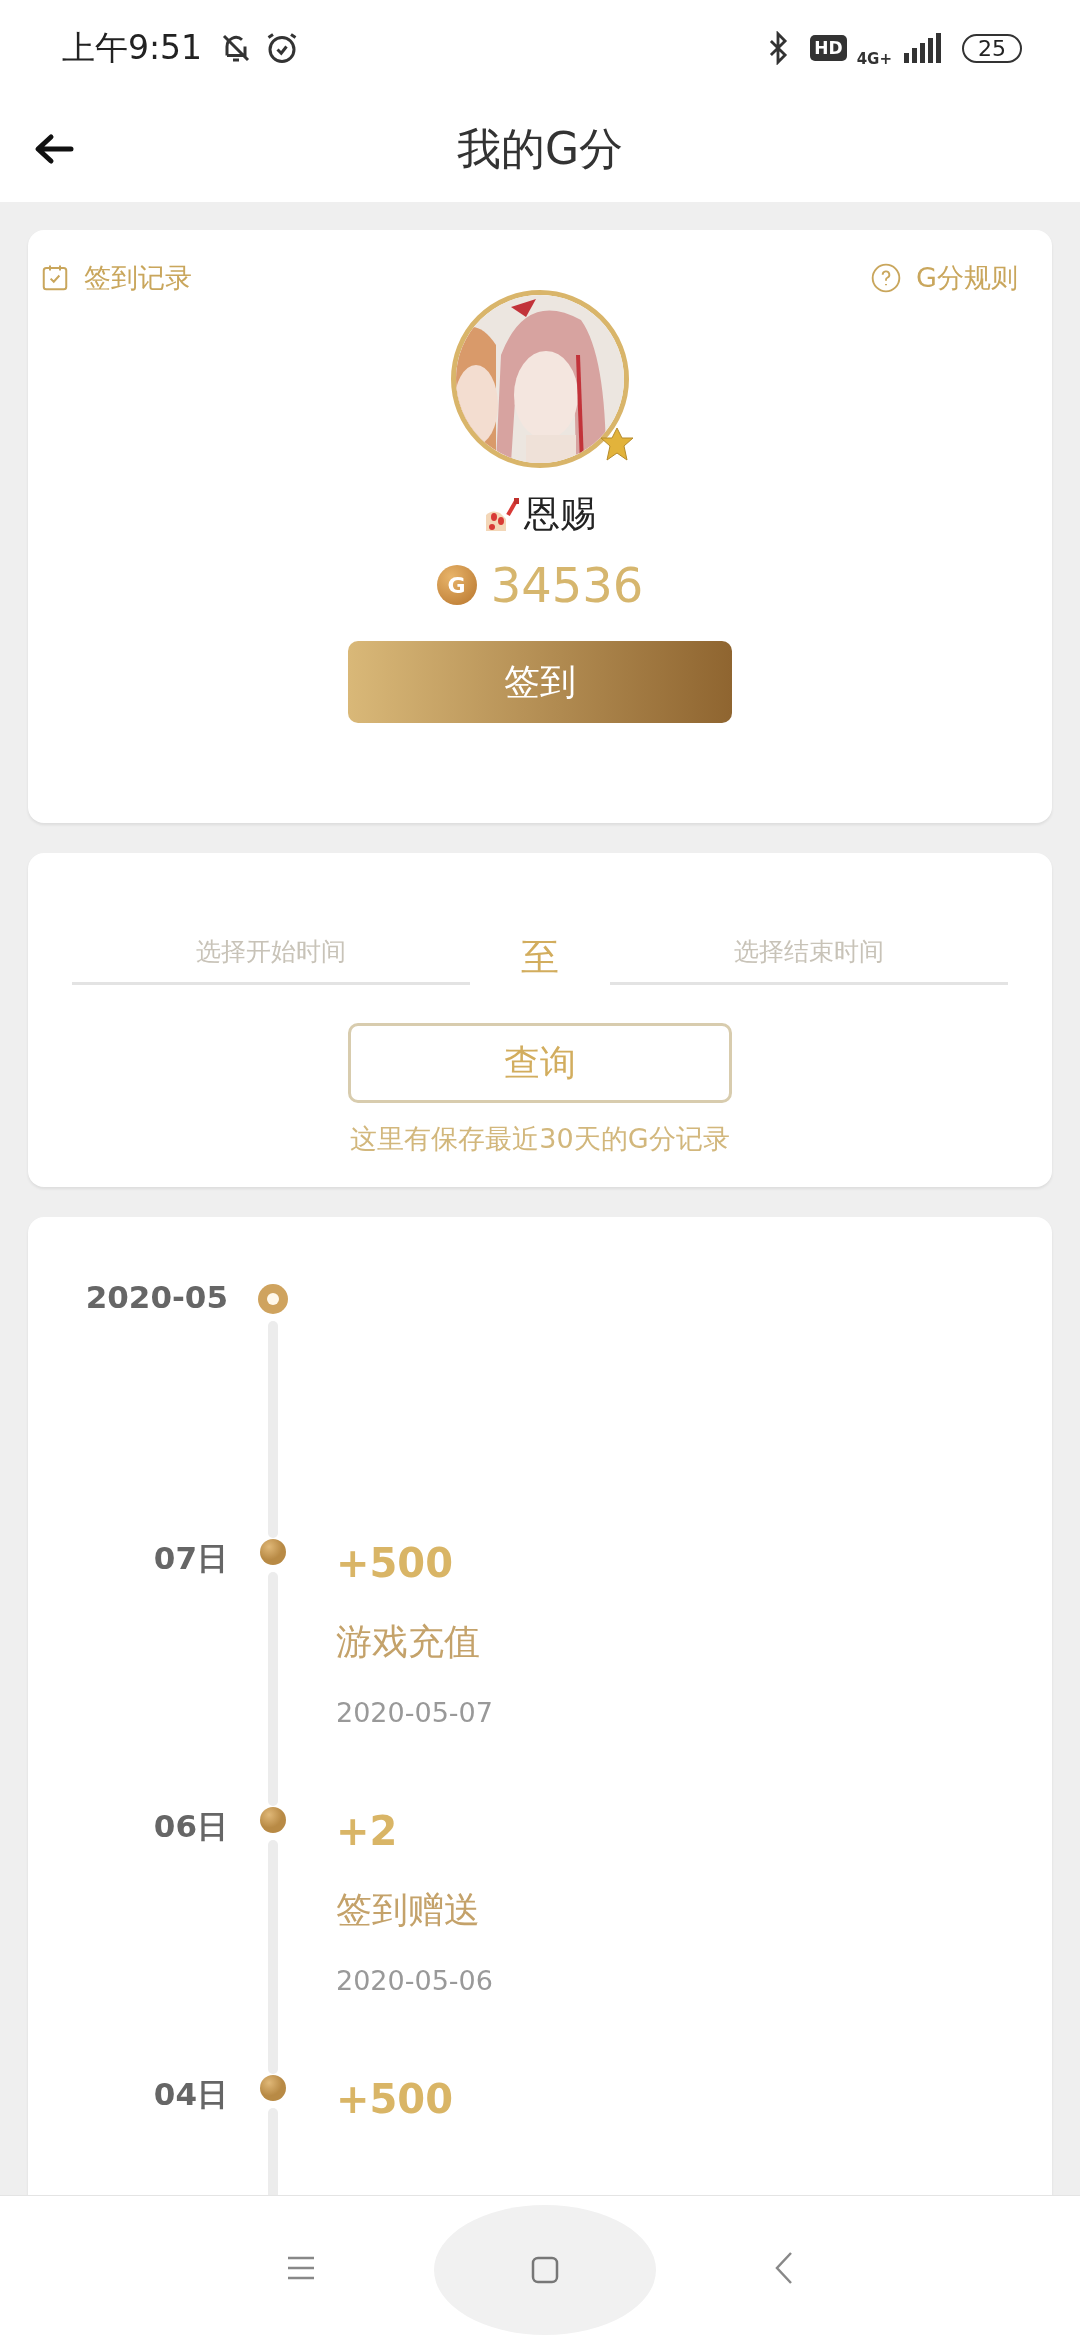 The width and height of the screenshot is (1080, 2340). Describe the element at coordinates (367, 1831) in the screenshot. I see `points-change: +2` at that location.